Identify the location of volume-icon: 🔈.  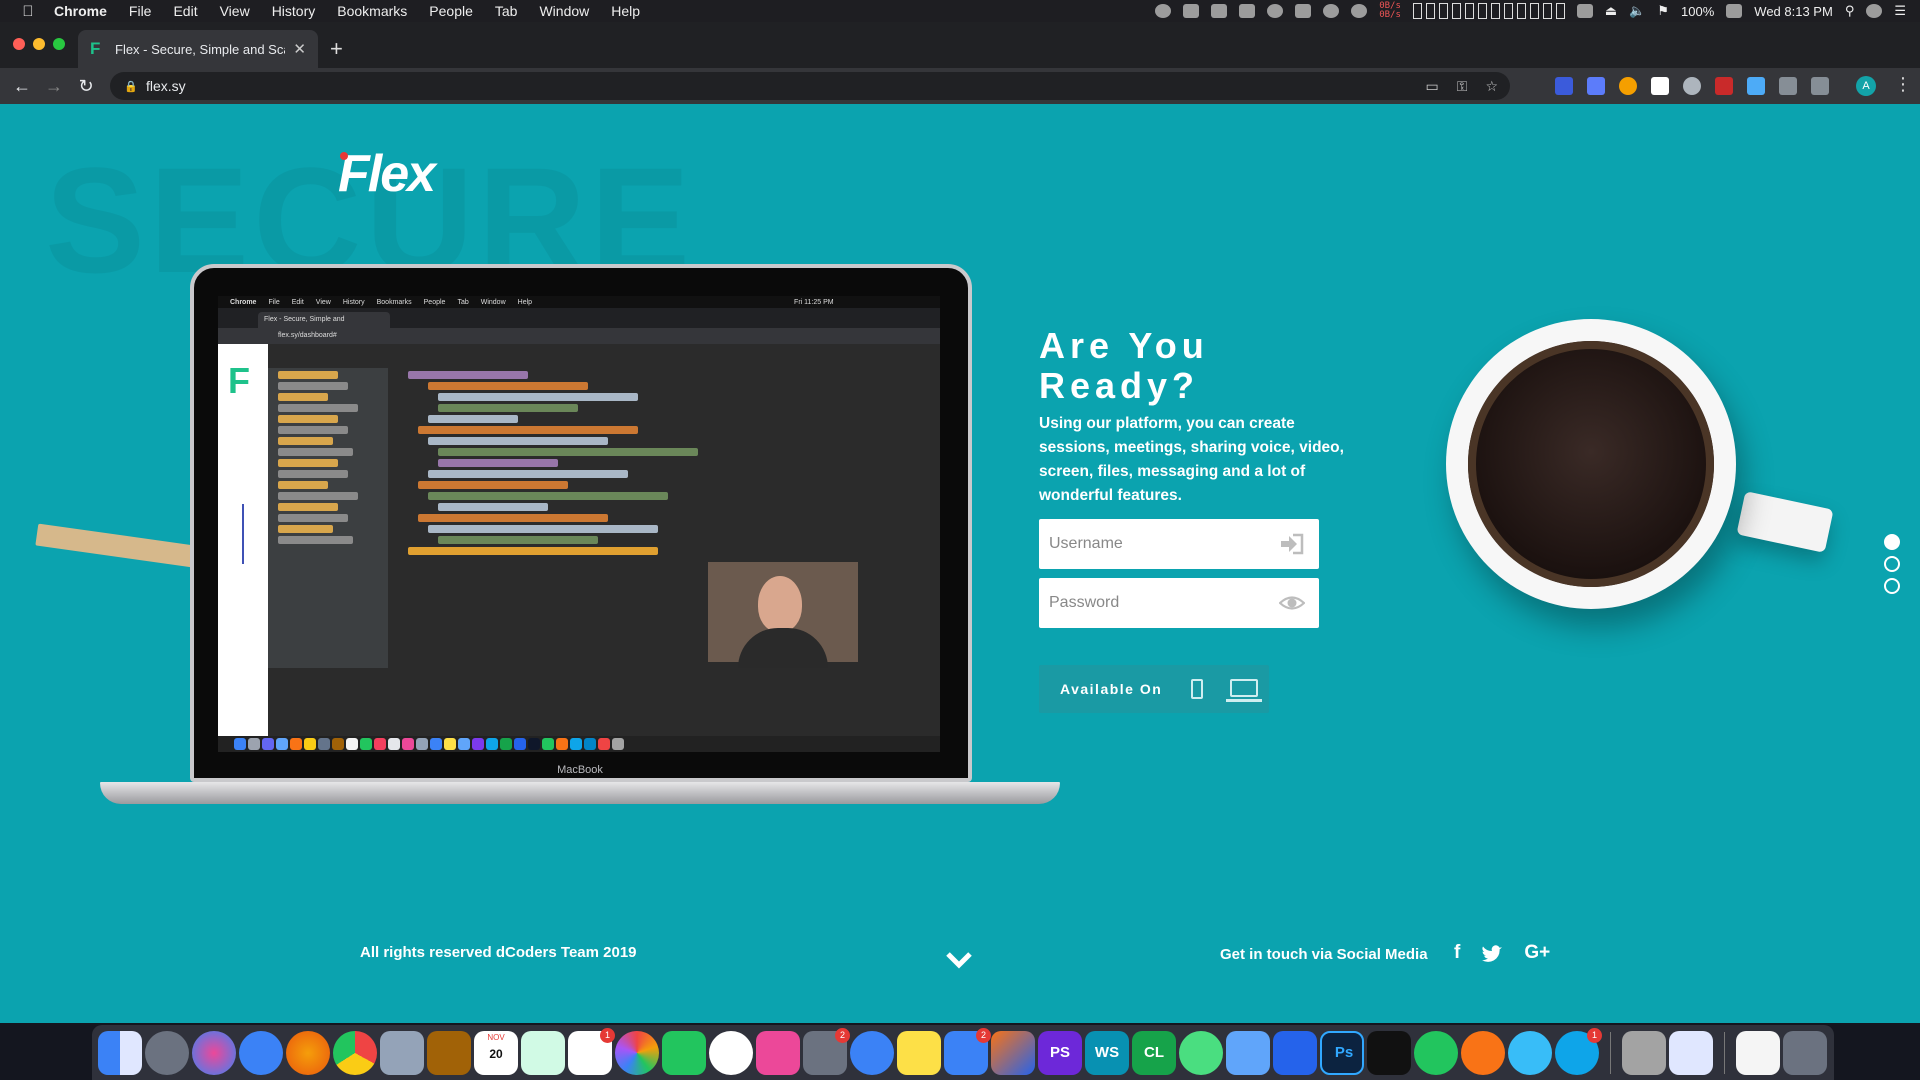
(1637, 11).